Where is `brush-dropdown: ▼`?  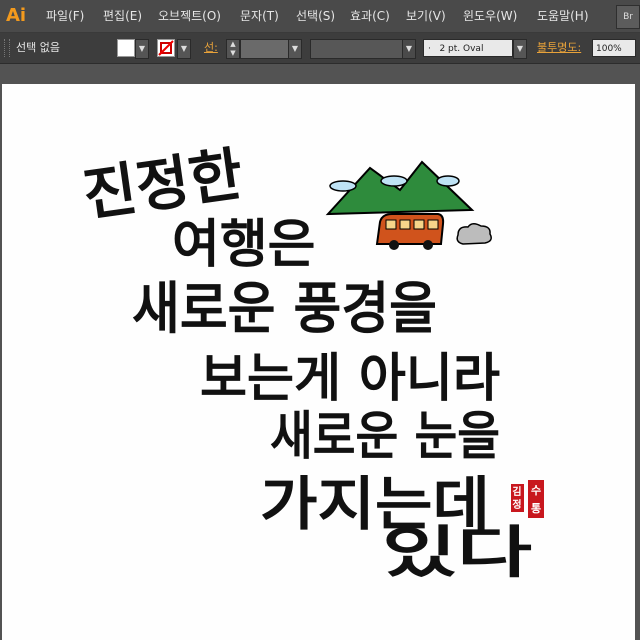 brush-dropdown: ▼ is located at coordinates (520, 49).